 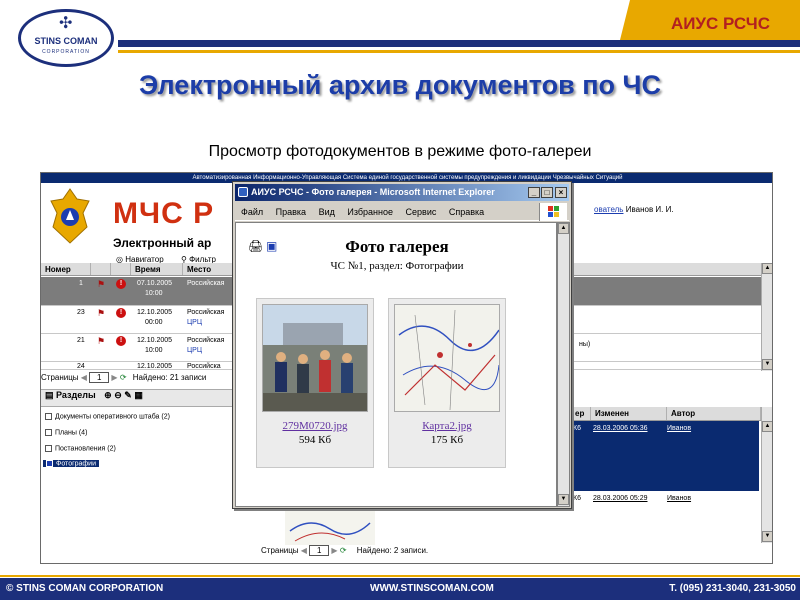 I want to click on close-button: ×, so click(x=561, y=192).